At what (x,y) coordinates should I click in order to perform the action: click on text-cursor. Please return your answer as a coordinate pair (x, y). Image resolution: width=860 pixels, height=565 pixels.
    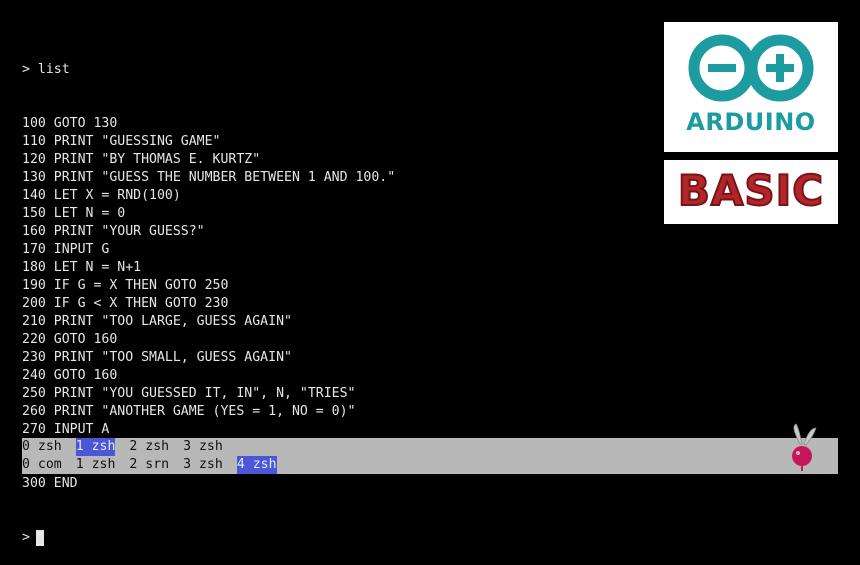
    Looking at the image, I should click on (39, 538).